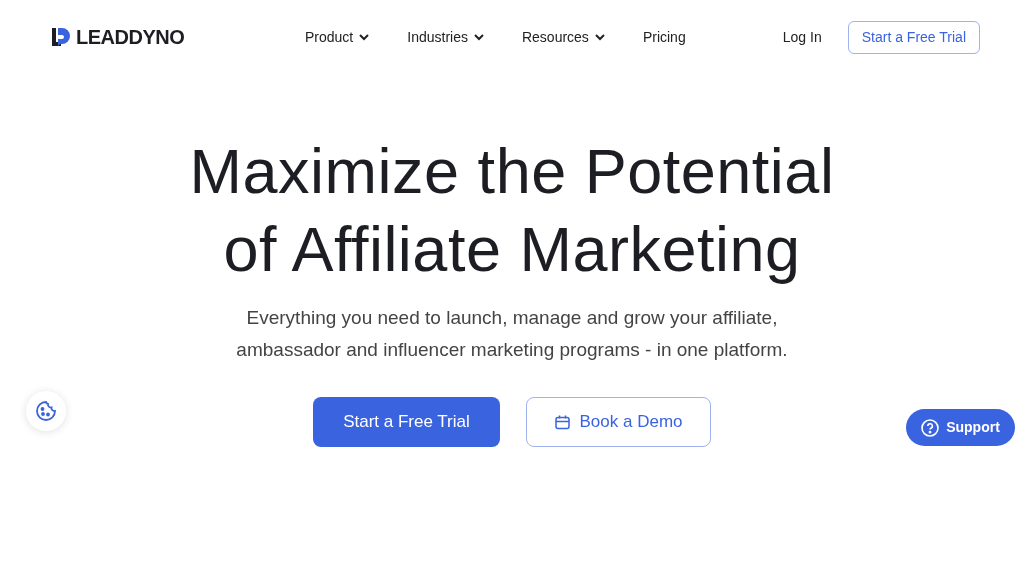  Describe the element at coordinates (512, 350) in the screenshot. I see `subtitle: ambassador and influencer marketing programs - in one platform.` at that location.